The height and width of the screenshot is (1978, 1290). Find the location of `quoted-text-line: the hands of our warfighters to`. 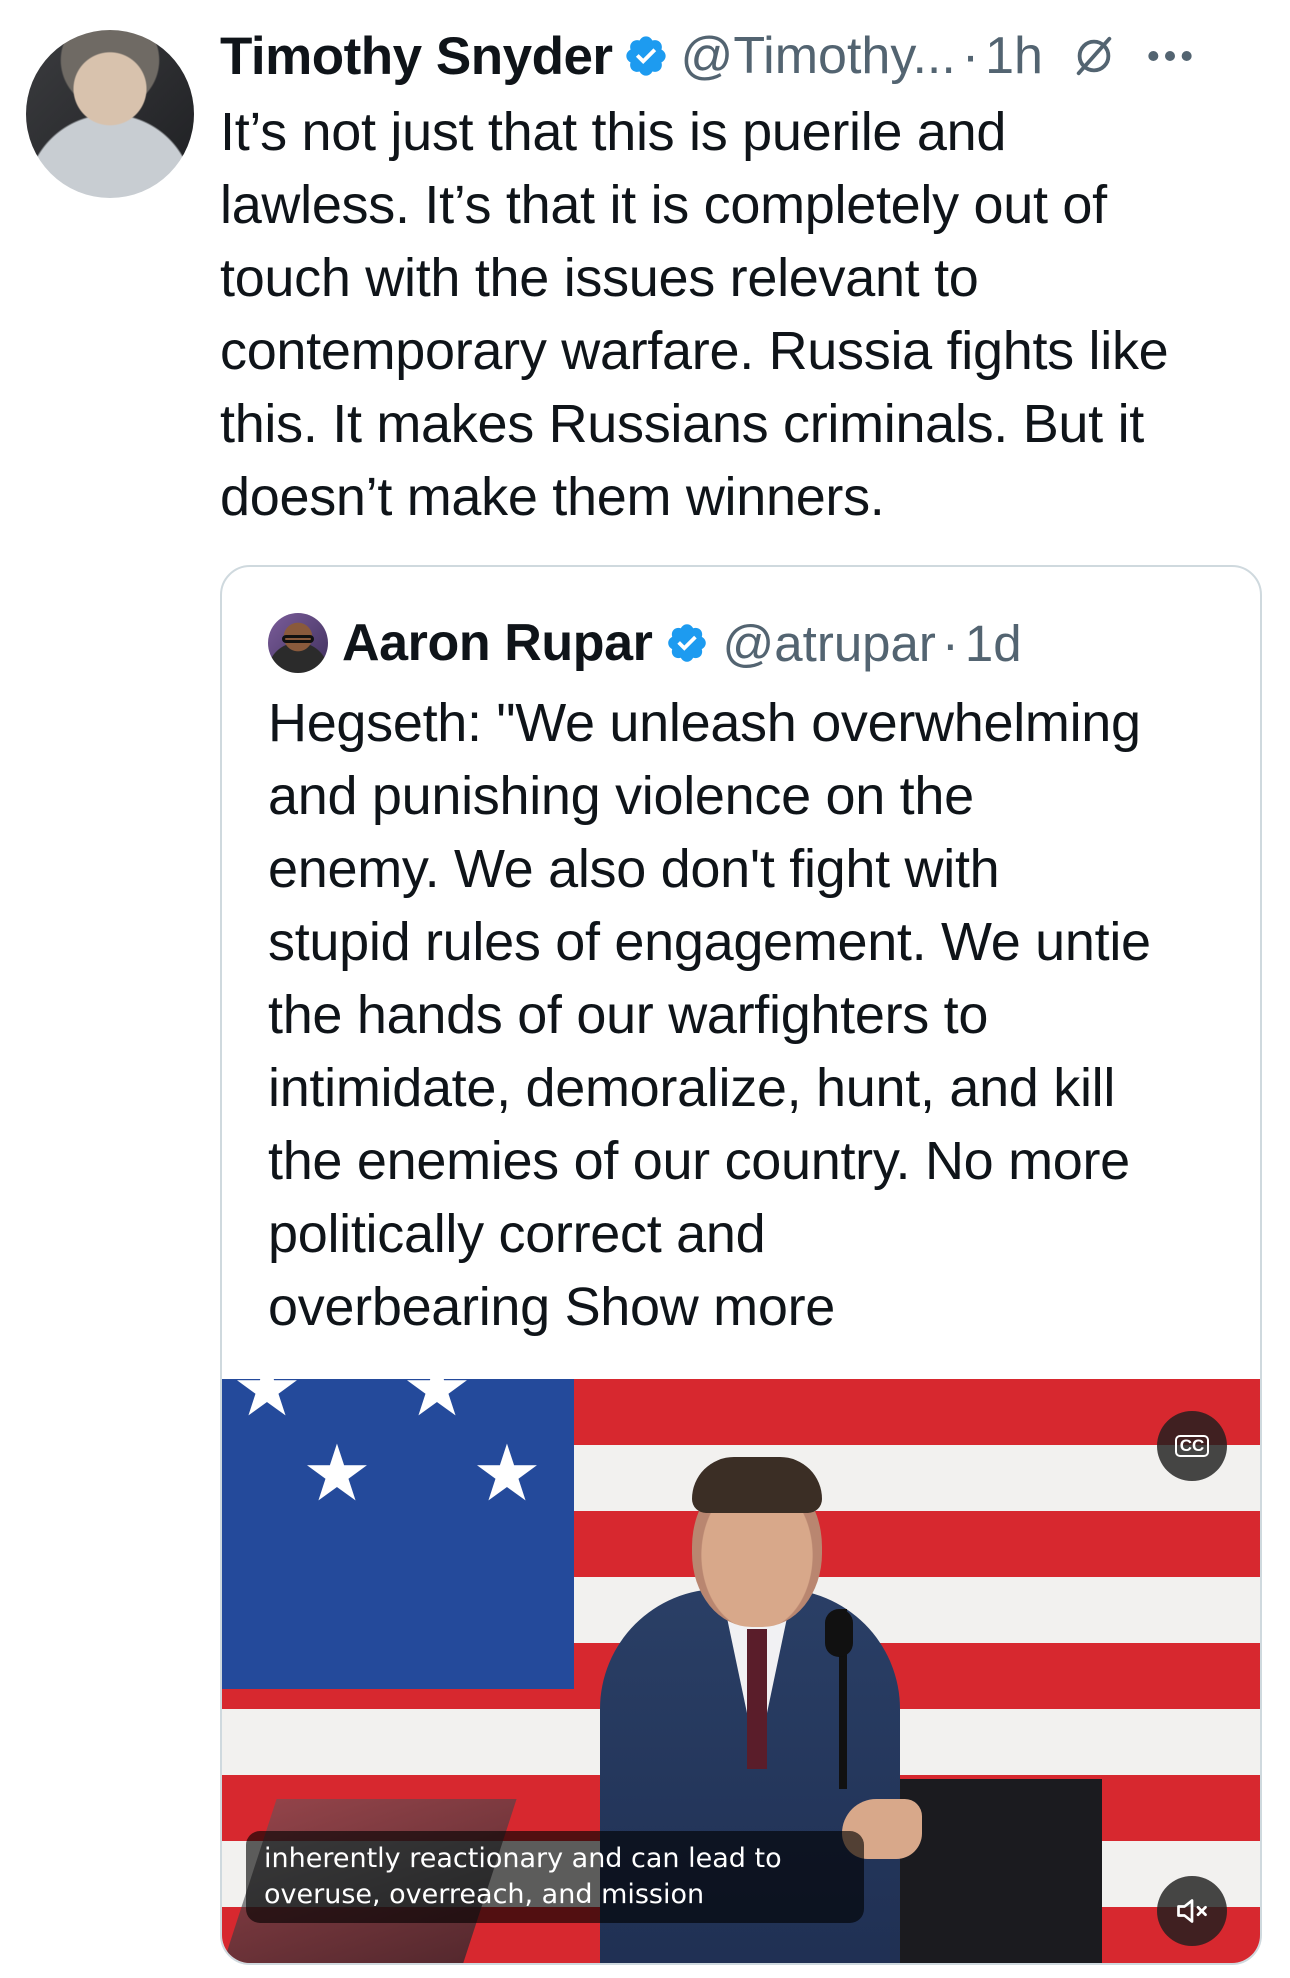

quoted-text-line: the hands of our warfighters to is located at coordinates (628, 1015).